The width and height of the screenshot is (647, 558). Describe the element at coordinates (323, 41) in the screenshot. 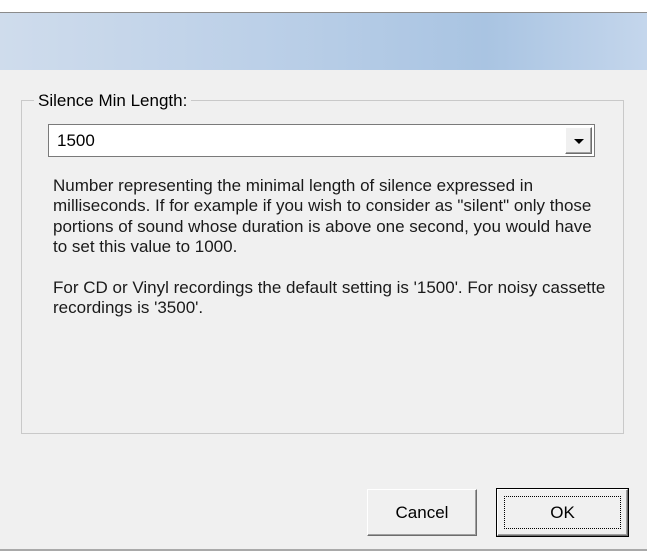

I see `title-bar` at that location.